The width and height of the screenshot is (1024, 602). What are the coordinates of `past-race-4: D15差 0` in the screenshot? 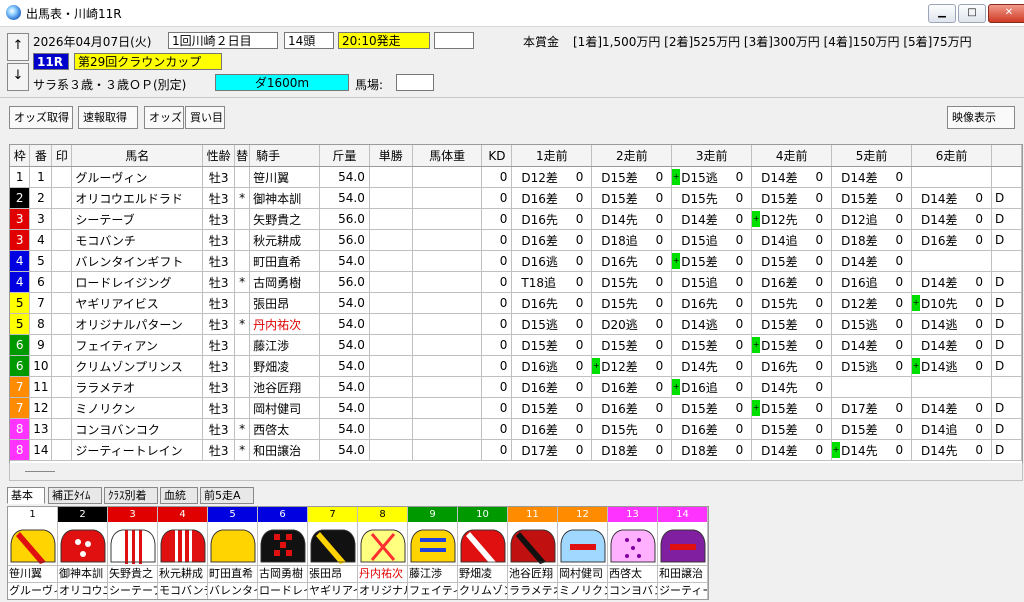 It's located at (792, 324).